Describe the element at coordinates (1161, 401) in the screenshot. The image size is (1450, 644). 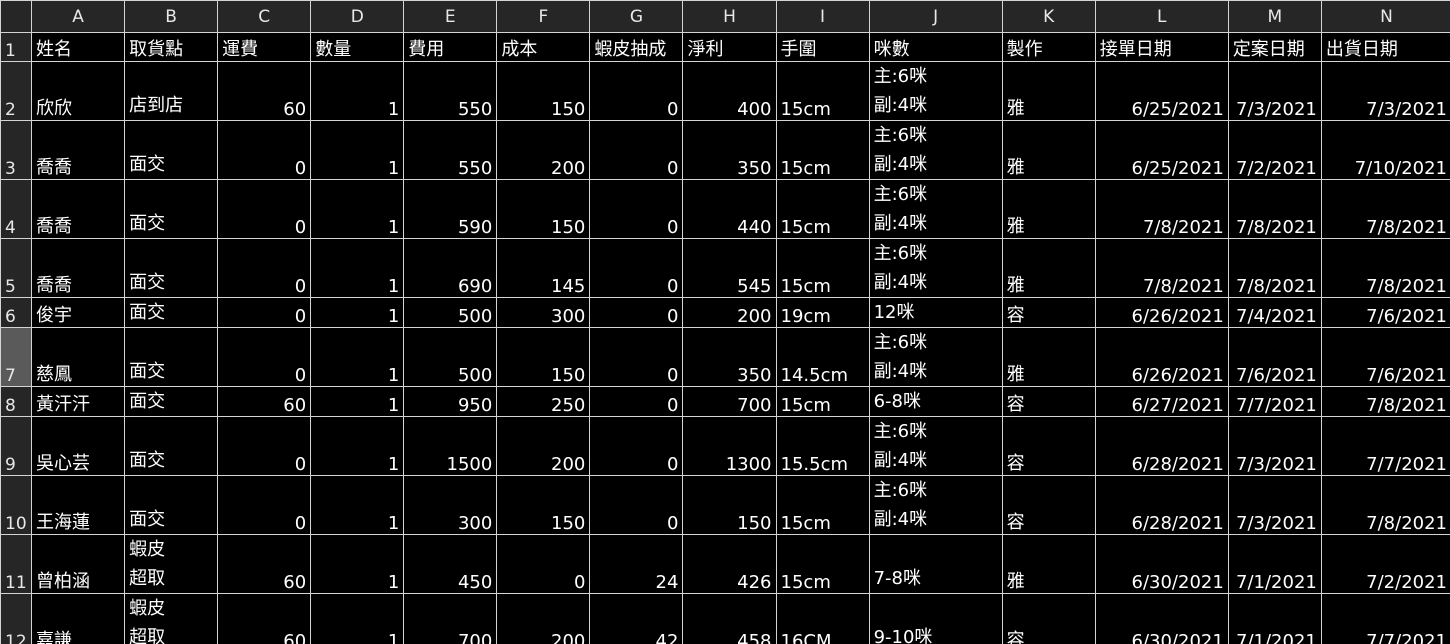
I see `order-date-cell: 6/27/2021` at that location.